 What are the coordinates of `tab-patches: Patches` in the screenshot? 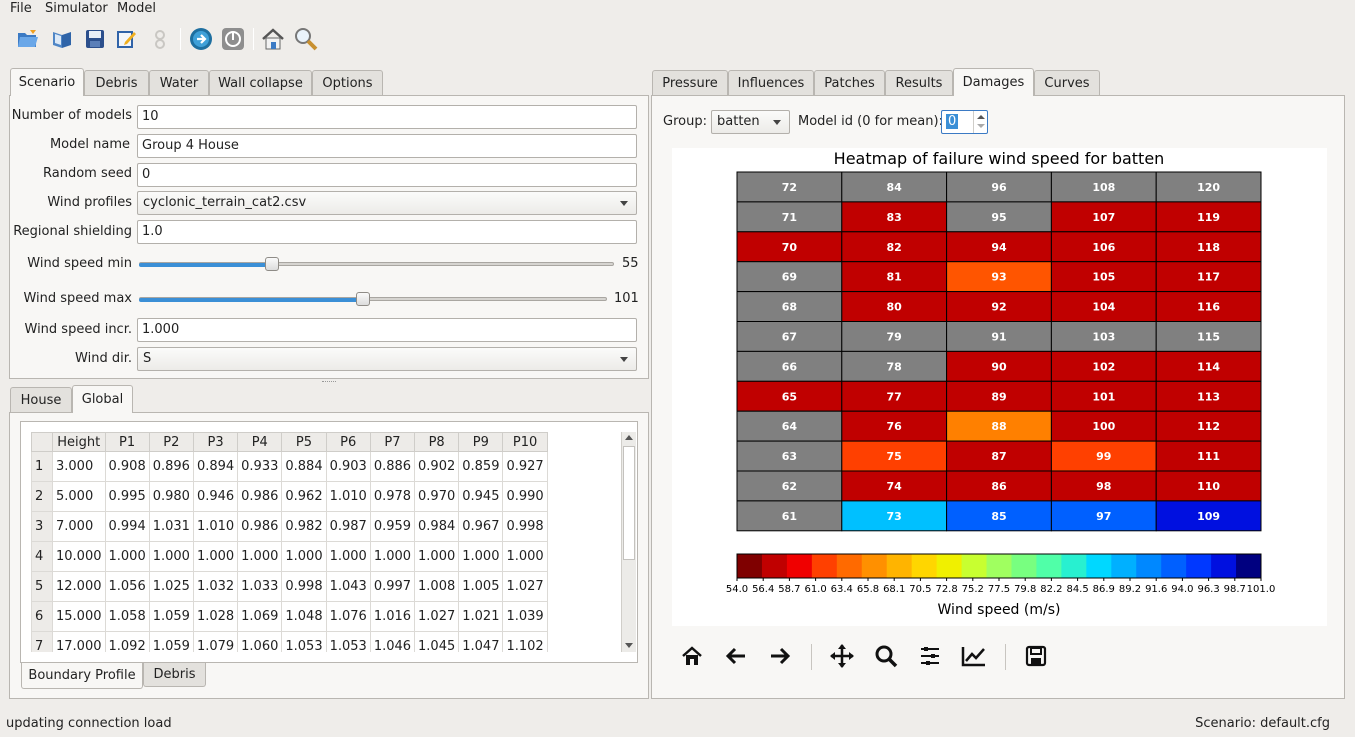 It's located at (849, 83).